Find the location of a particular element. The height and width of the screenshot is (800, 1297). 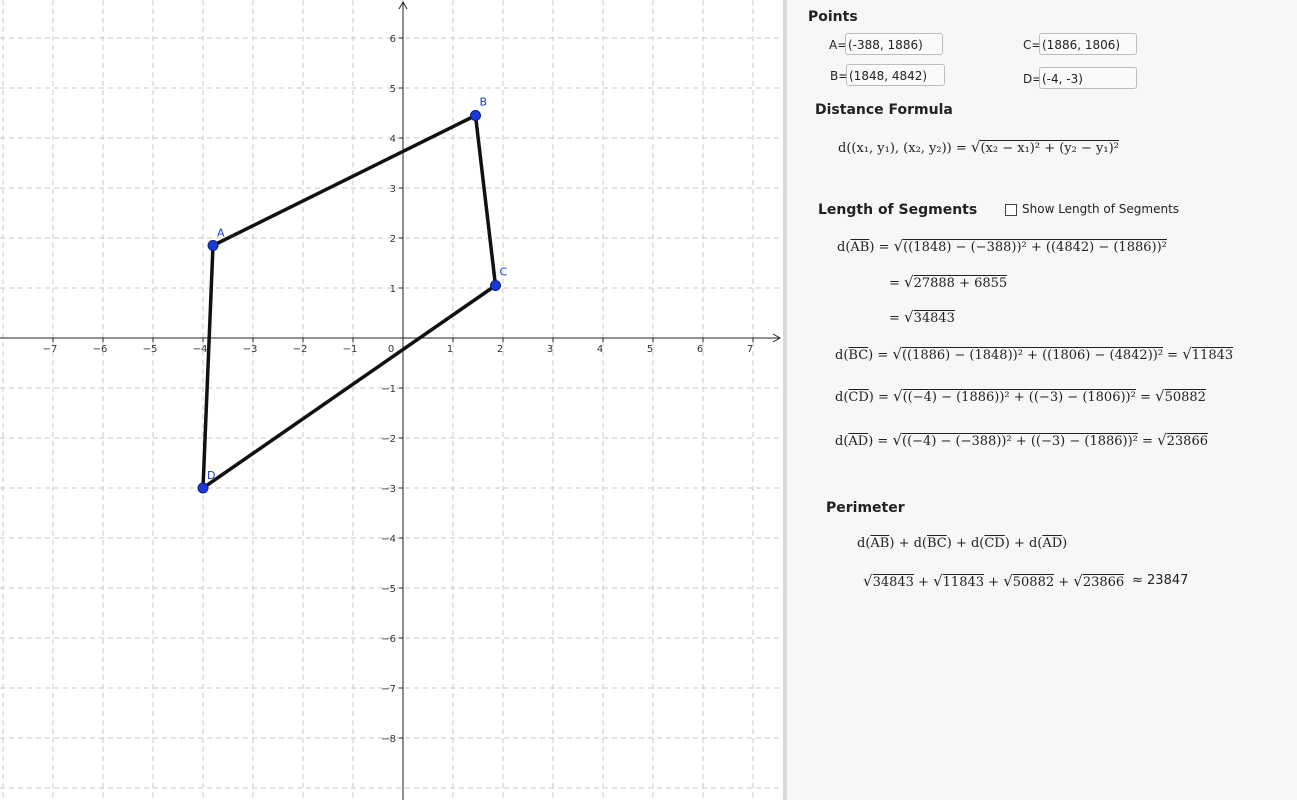

perimeter-r2: 11843 is located at coordinates (963, 582).